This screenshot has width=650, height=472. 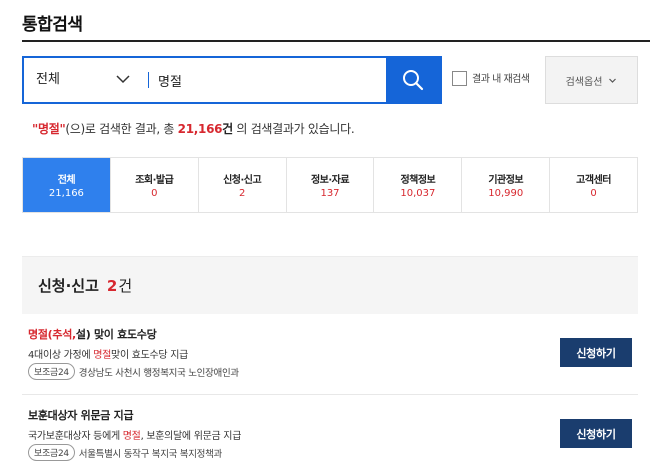 I want to click on summary-text-1: (으)로 검색한 결과, 총, so click(x=121, y=129).